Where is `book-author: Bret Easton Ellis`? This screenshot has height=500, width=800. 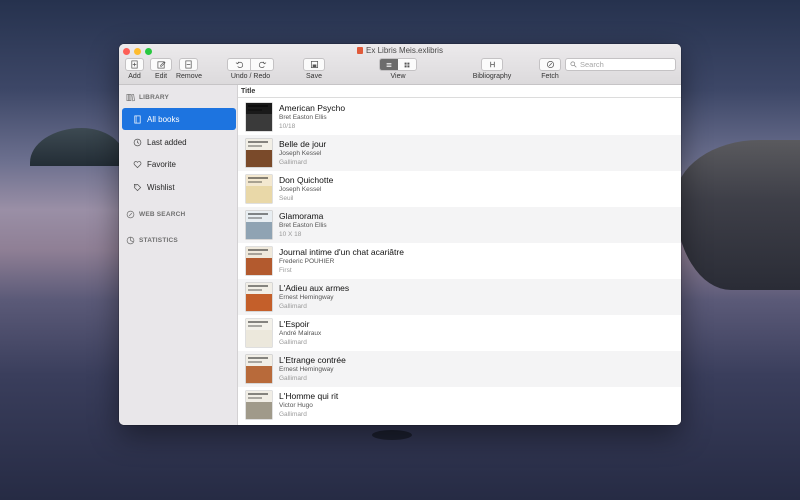
book-author: Bret Easton Ellis is located at coordinates (303, 117).